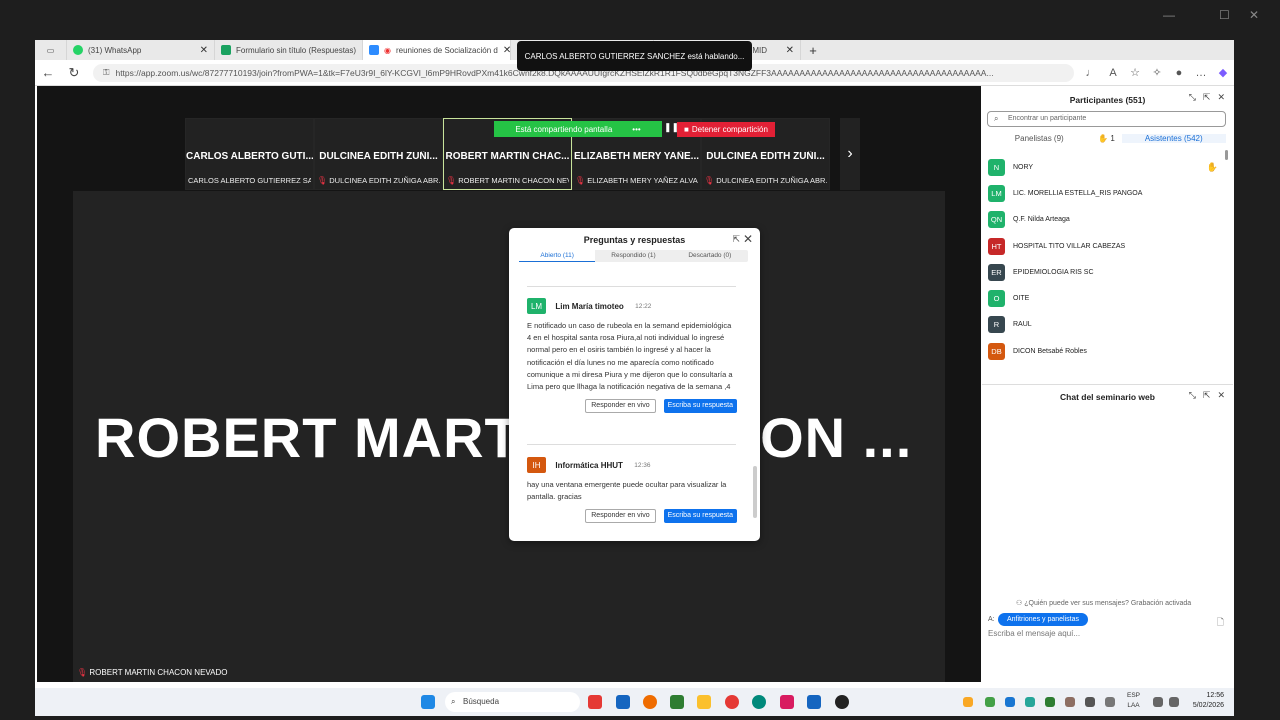 Image resolution: width=1280 pixels, height=720 pixels. I want to click on participant-search-input: ⌕ Encontrar un participante, so click(1106, 119).